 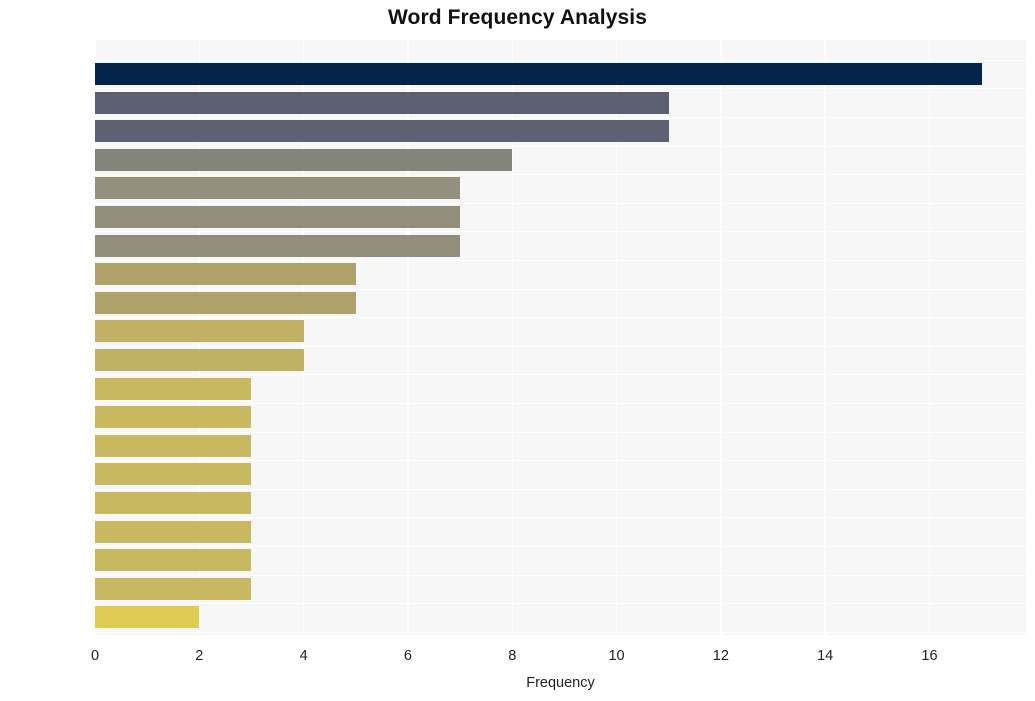 What do you see at coordinates (720, 656) in the screenshot?
I see `x-axis-tick-label: 12` at bounding box center [720, 656].